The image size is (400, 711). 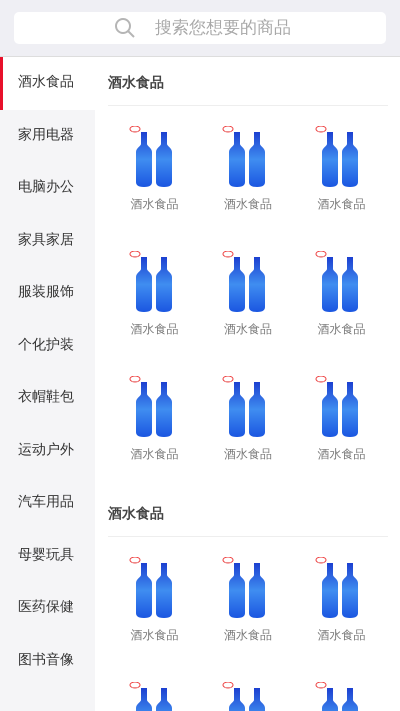 What do you see at coordinates (47, 398) in the screenshot?
I see `category-item: 衣帽鞋包` at bounding box center [47, 398].